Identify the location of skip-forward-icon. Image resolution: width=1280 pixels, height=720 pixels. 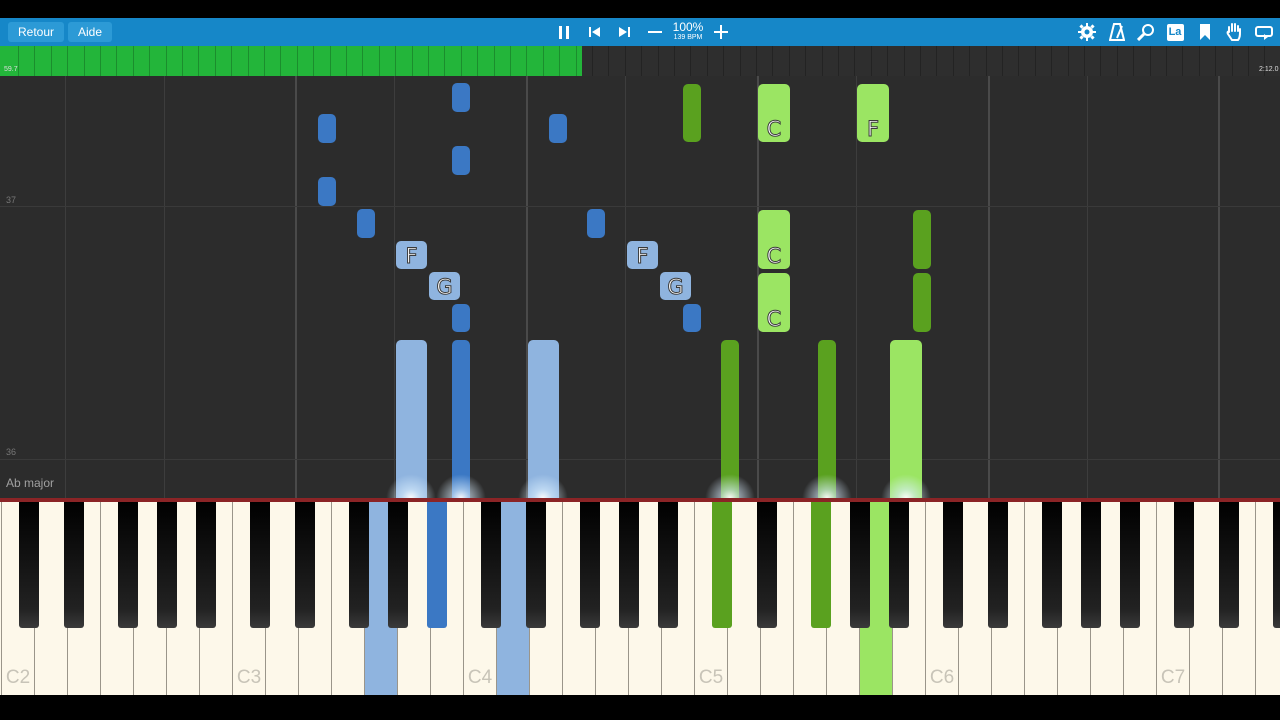
(624, 32).